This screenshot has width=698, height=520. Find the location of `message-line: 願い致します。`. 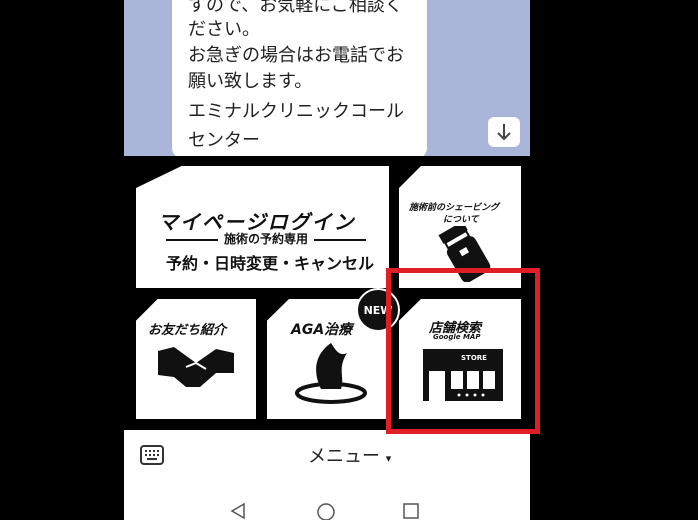

message-line: 願い致します。 is located at coordinates (250, 81).